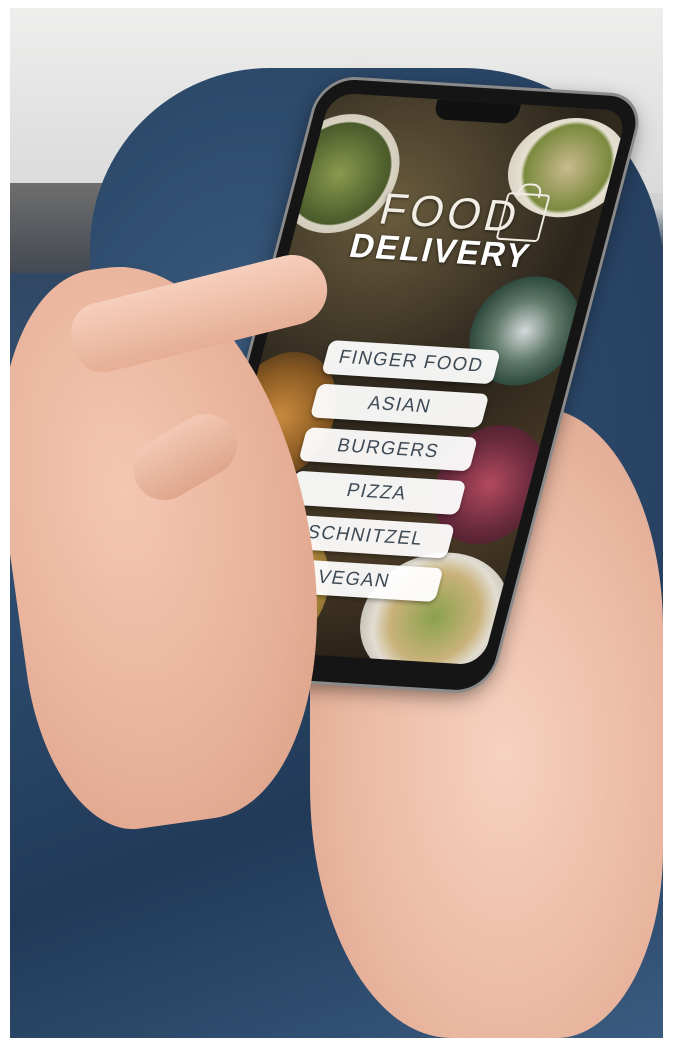 This screenshot has width=673, height=1047. I want to click on category-button-asian: ASIAN, so click(399, 405).